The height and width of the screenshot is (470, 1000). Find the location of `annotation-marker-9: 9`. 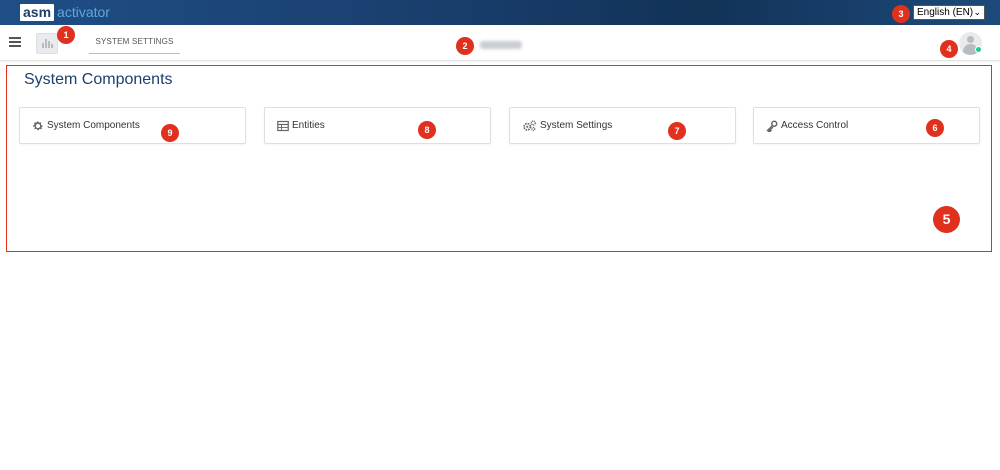

annotation-marker-9: 9 is located at coordinates (170, 133).